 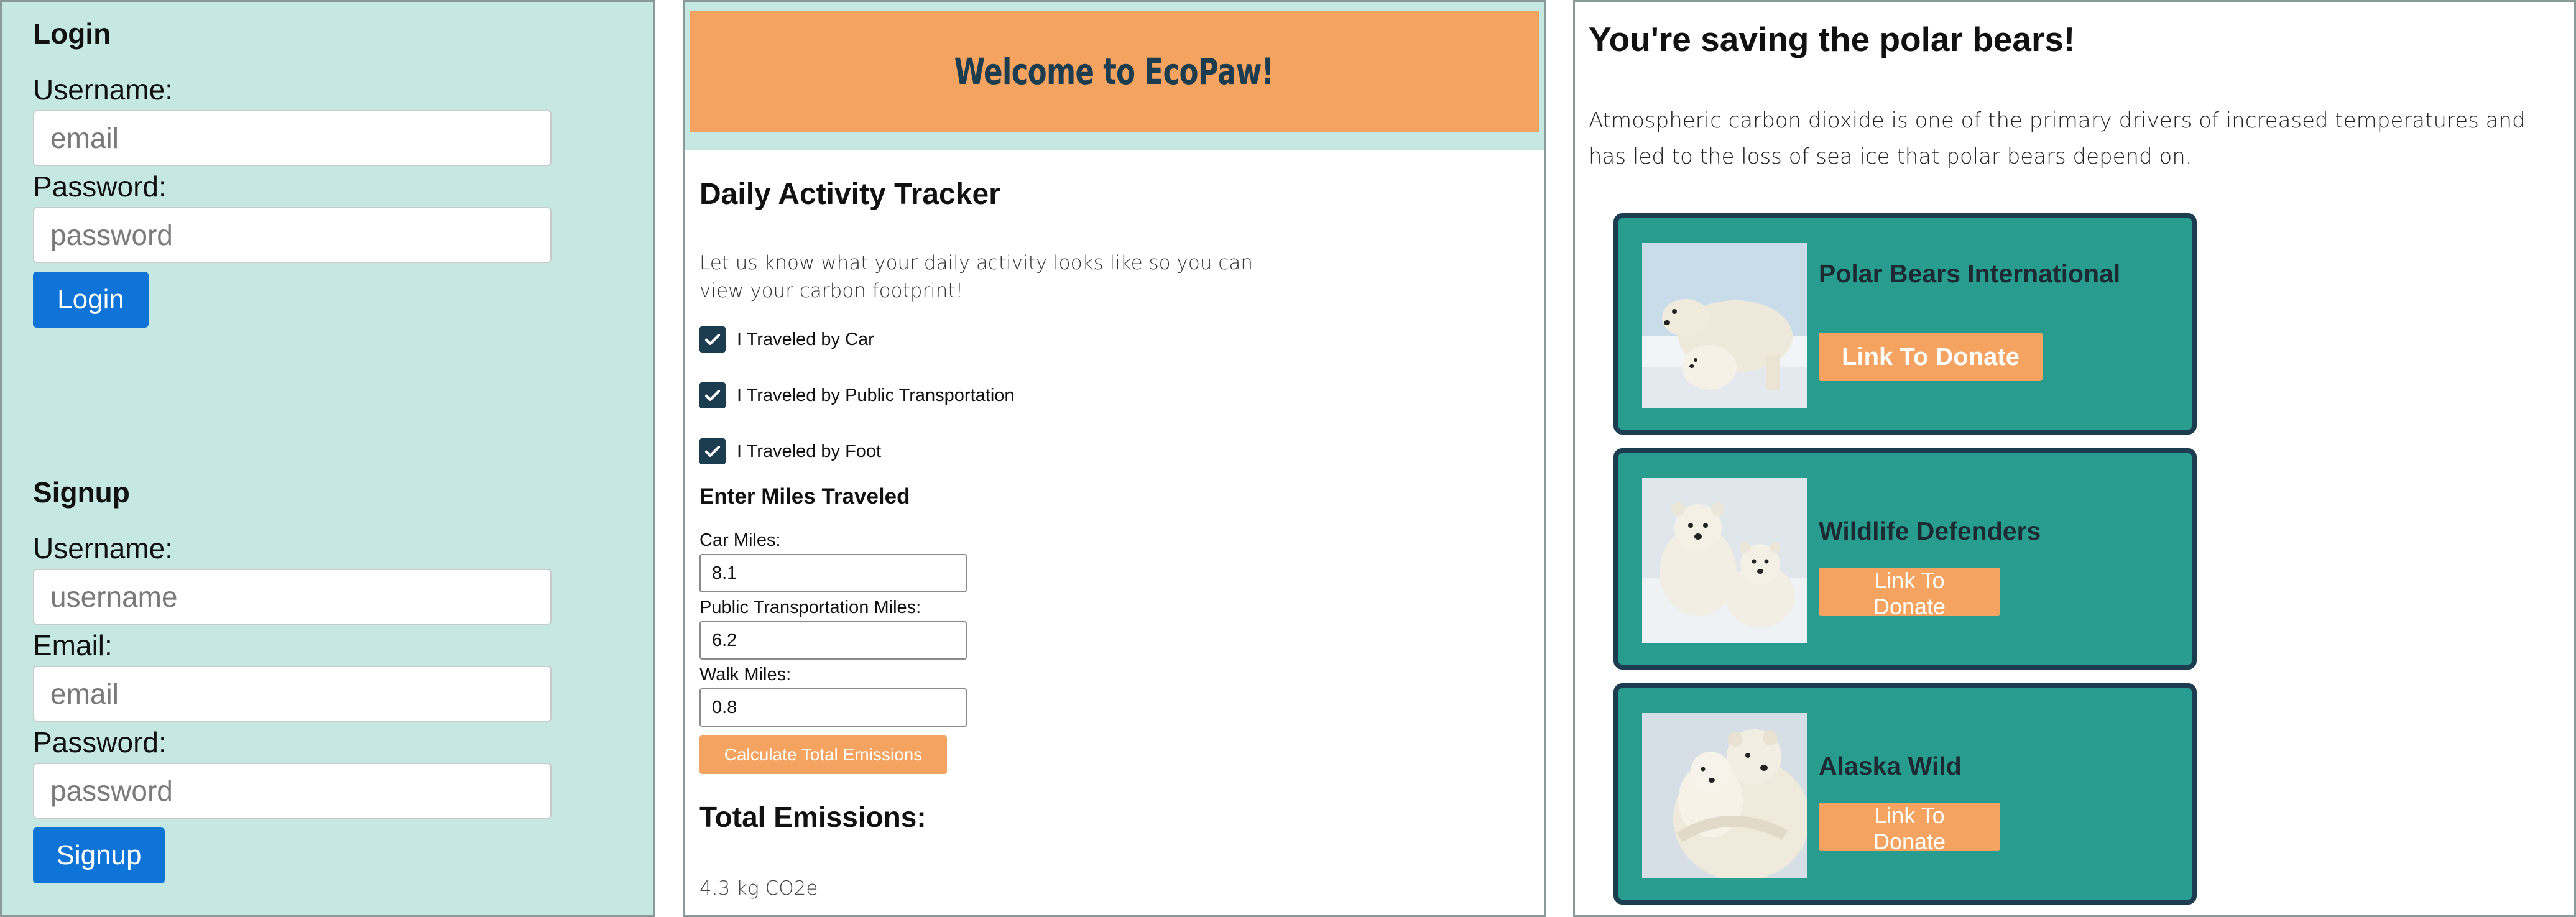 What do you see at coordinates (809, 451) in the screenshot?
I see `foot-checkbox-label: I Traveled by Foot` at bounding box center [809, 451].